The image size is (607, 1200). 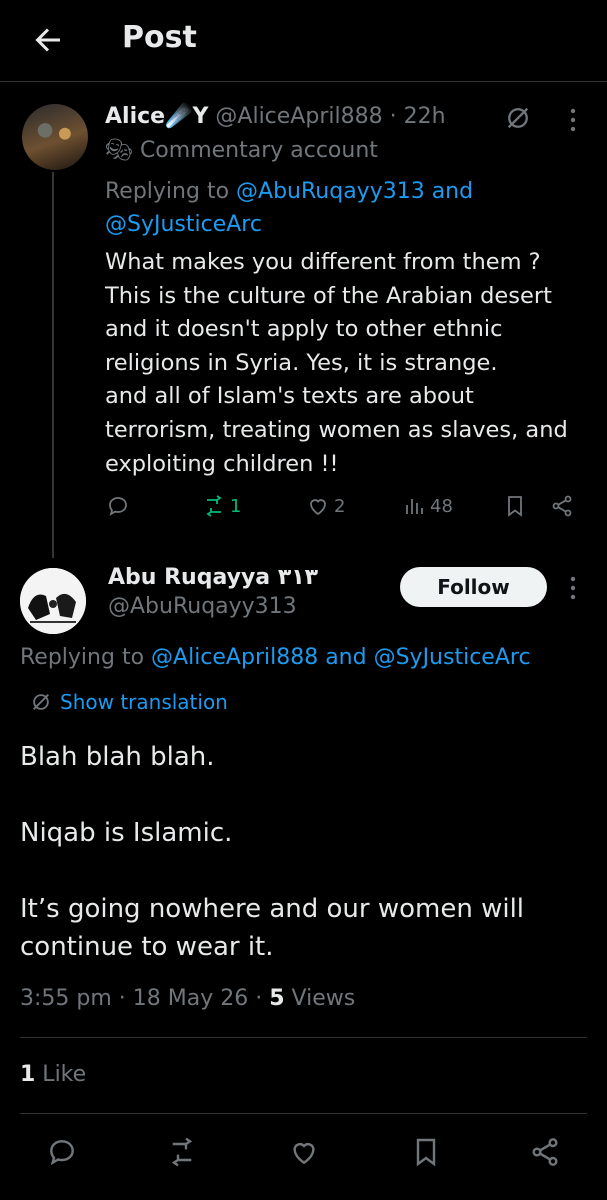 I want to click on back-arrow-icon, so click(x=48, y=40).